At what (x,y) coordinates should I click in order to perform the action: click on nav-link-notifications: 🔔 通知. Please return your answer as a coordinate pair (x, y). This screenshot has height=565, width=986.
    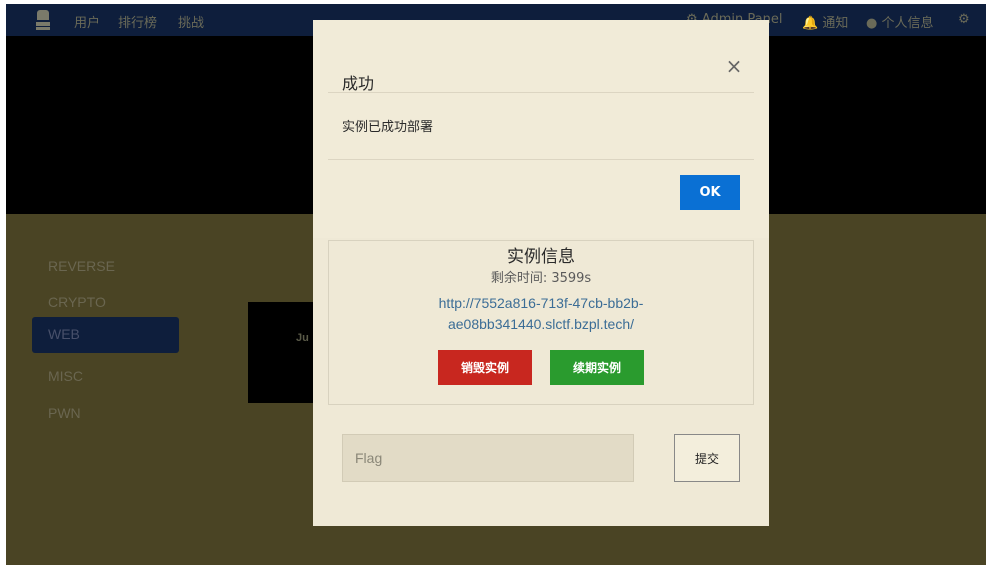
    Looking at the image, I should click on (825, 21).